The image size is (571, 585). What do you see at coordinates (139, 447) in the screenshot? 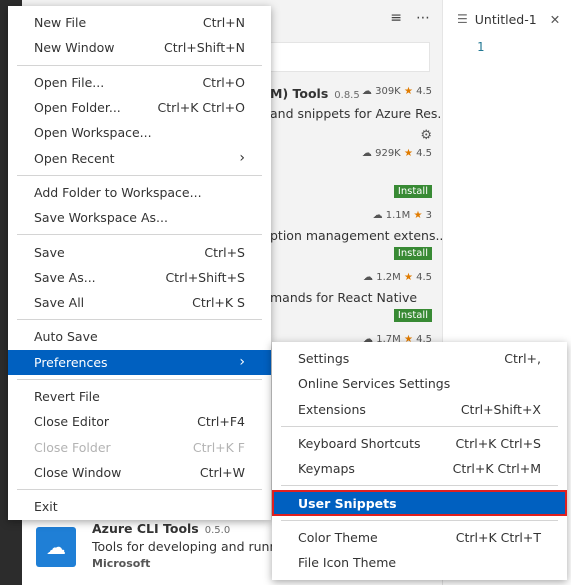
I see `menu-item-close-folder: Close Folder Ctrl+K F` at bounding box center [139, 447].